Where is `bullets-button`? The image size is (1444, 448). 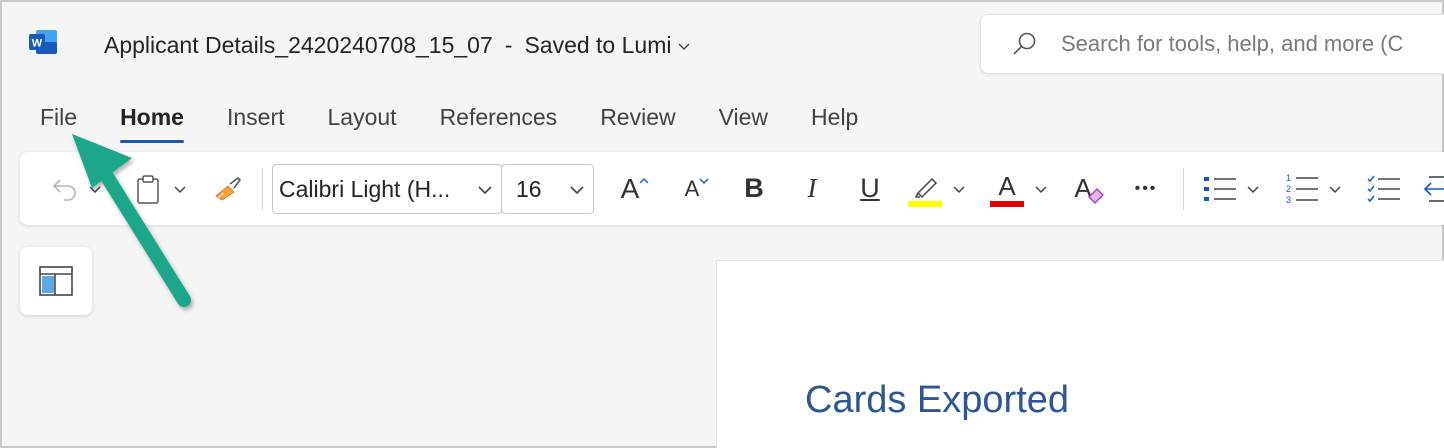
bullets-button is located at coordinates (1220, 188).